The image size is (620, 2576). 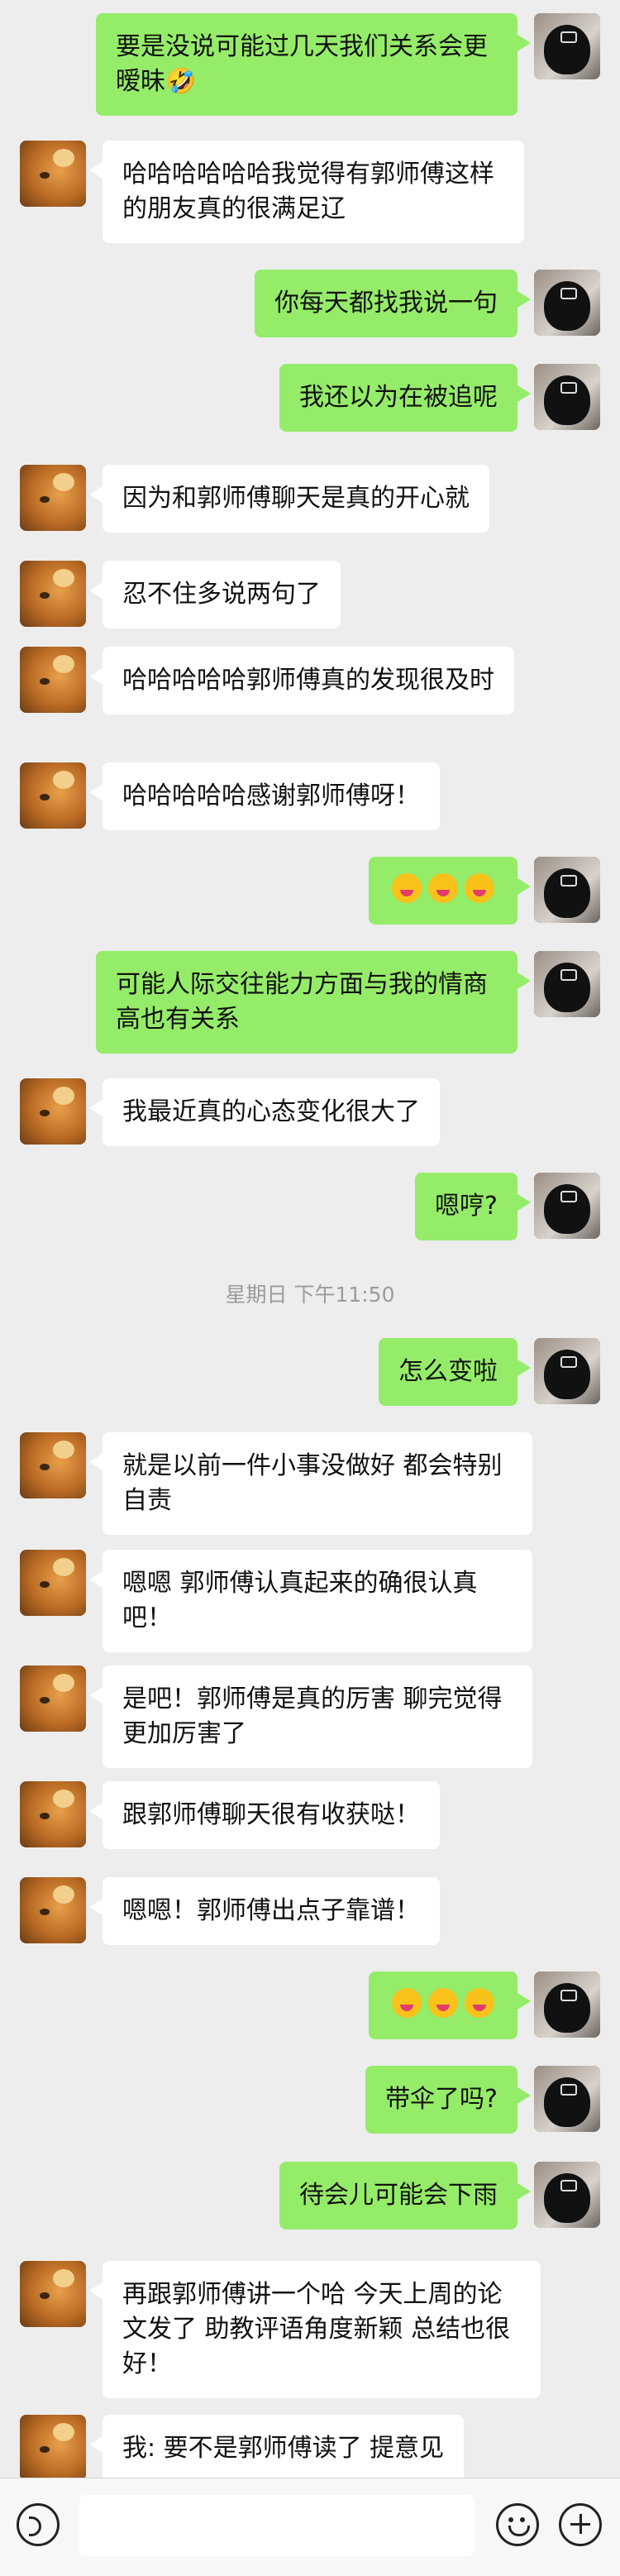 I want to click on message-bubble: 要是没说可能过几天我们关系会更暧昧🤣, so click(x=313, y=64).